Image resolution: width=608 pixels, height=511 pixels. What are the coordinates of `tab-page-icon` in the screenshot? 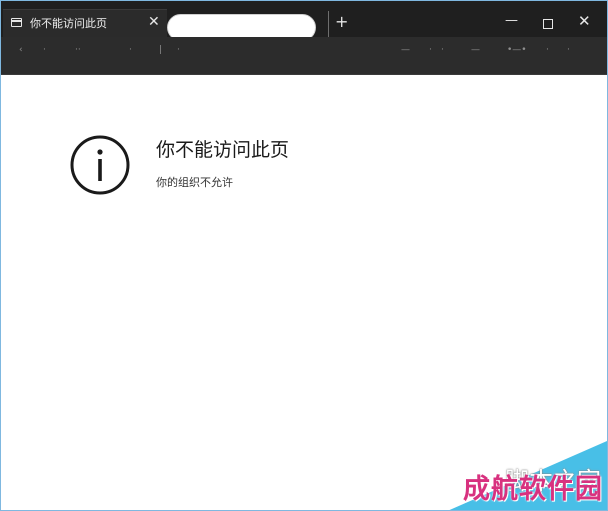 It's located at (16, 22).